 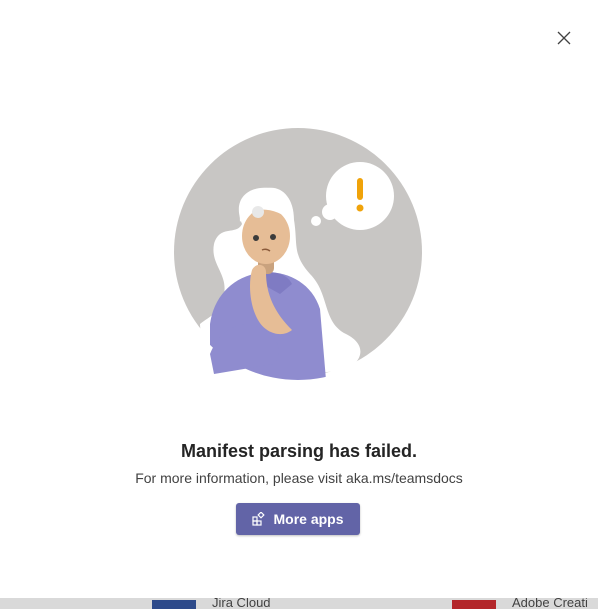 I want to click on background-app-item: Jira Cloud, so click(x=211, y=603).